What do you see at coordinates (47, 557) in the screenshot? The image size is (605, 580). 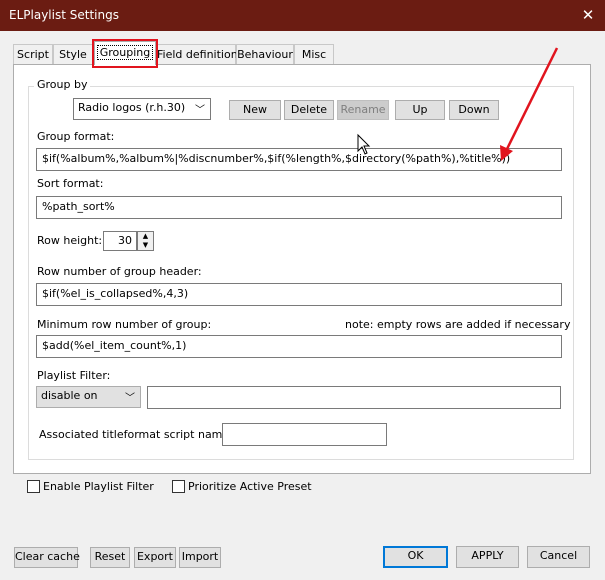 I see `clear-cache-button: Clear cache` at bounding box center [47, 557].